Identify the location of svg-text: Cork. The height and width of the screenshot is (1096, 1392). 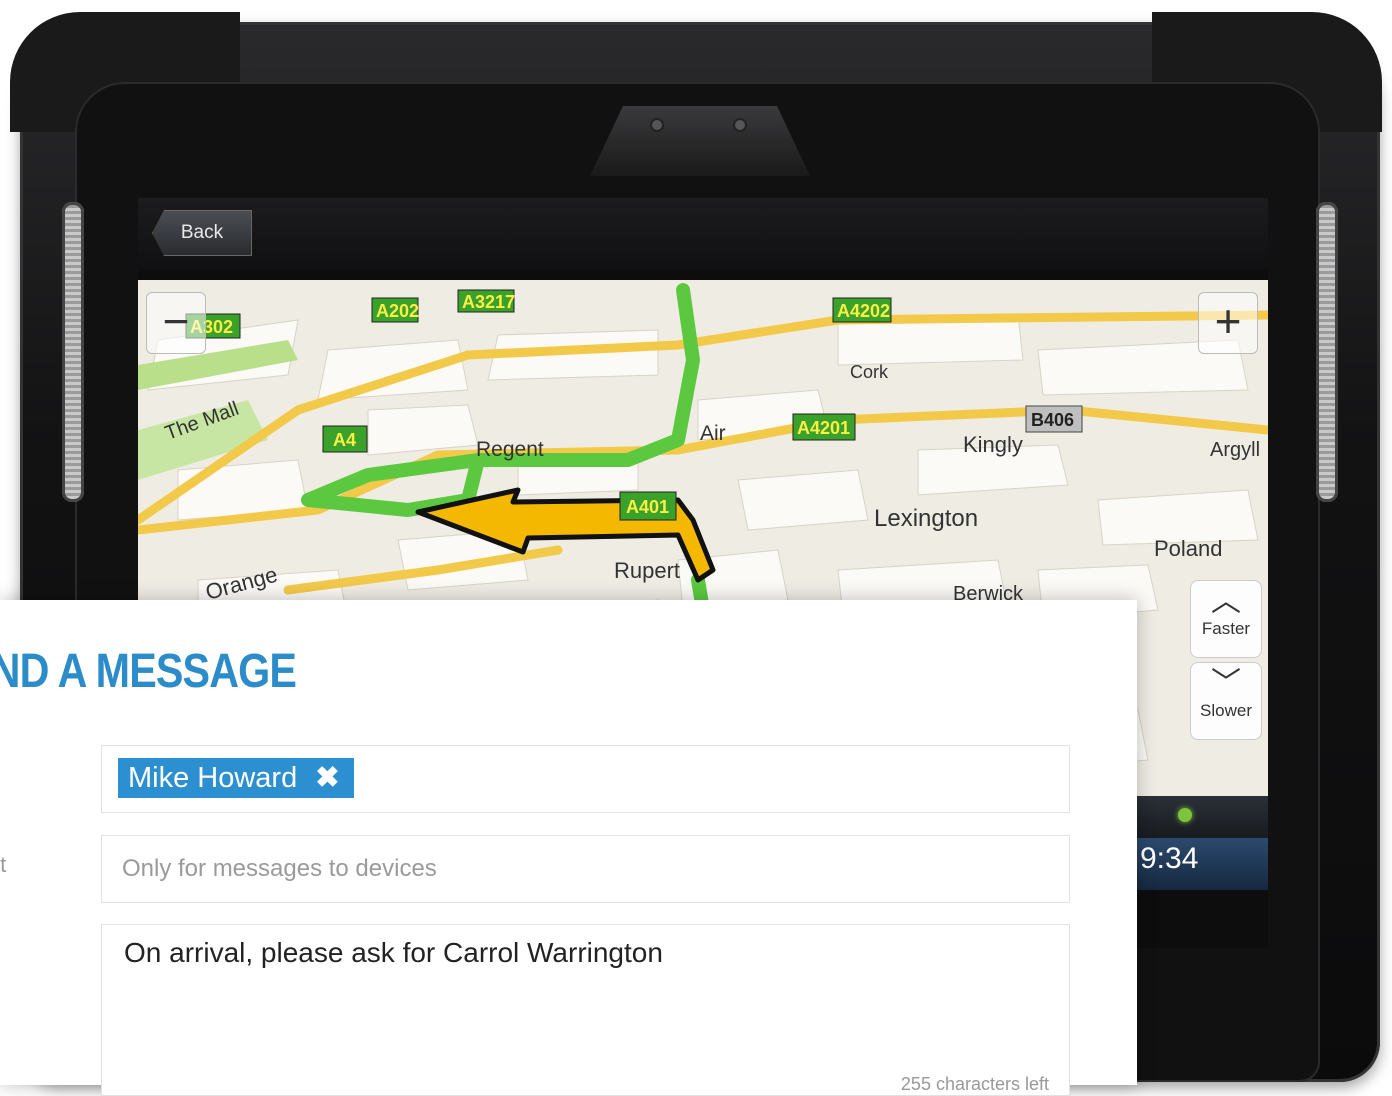
(869, 372).